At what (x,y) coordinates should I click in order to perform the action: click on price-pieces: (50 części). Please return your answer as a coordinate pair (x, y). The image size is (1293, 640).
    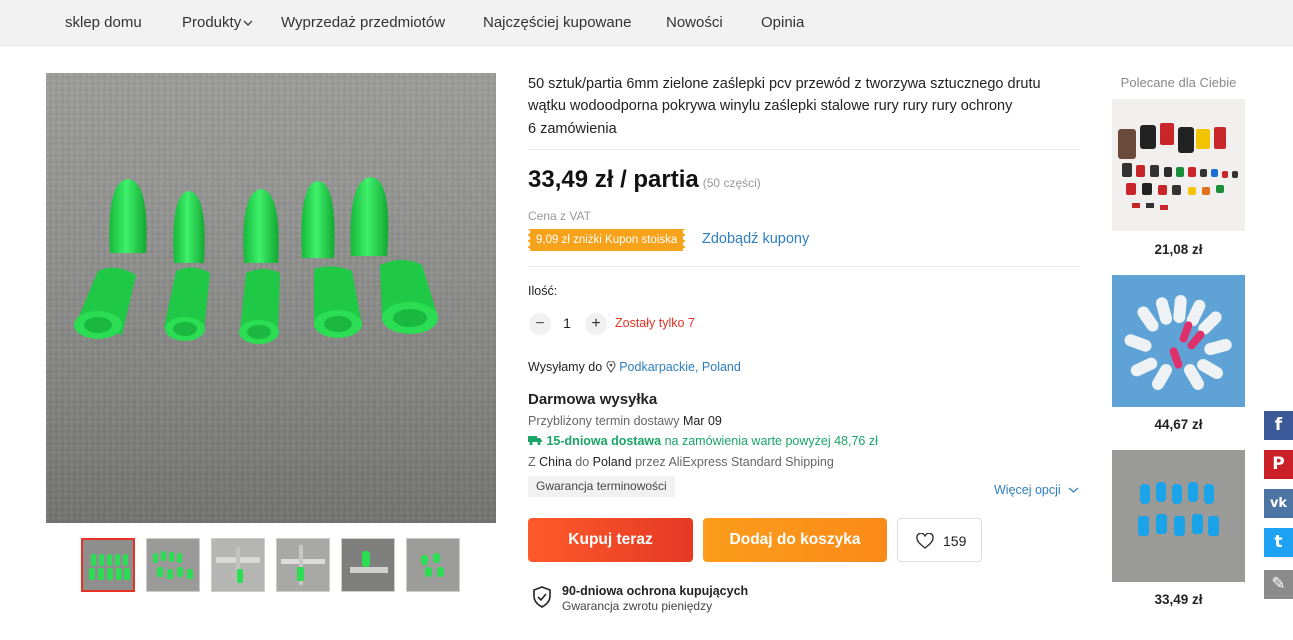
    Looking at the image, I should click on (731, 183).